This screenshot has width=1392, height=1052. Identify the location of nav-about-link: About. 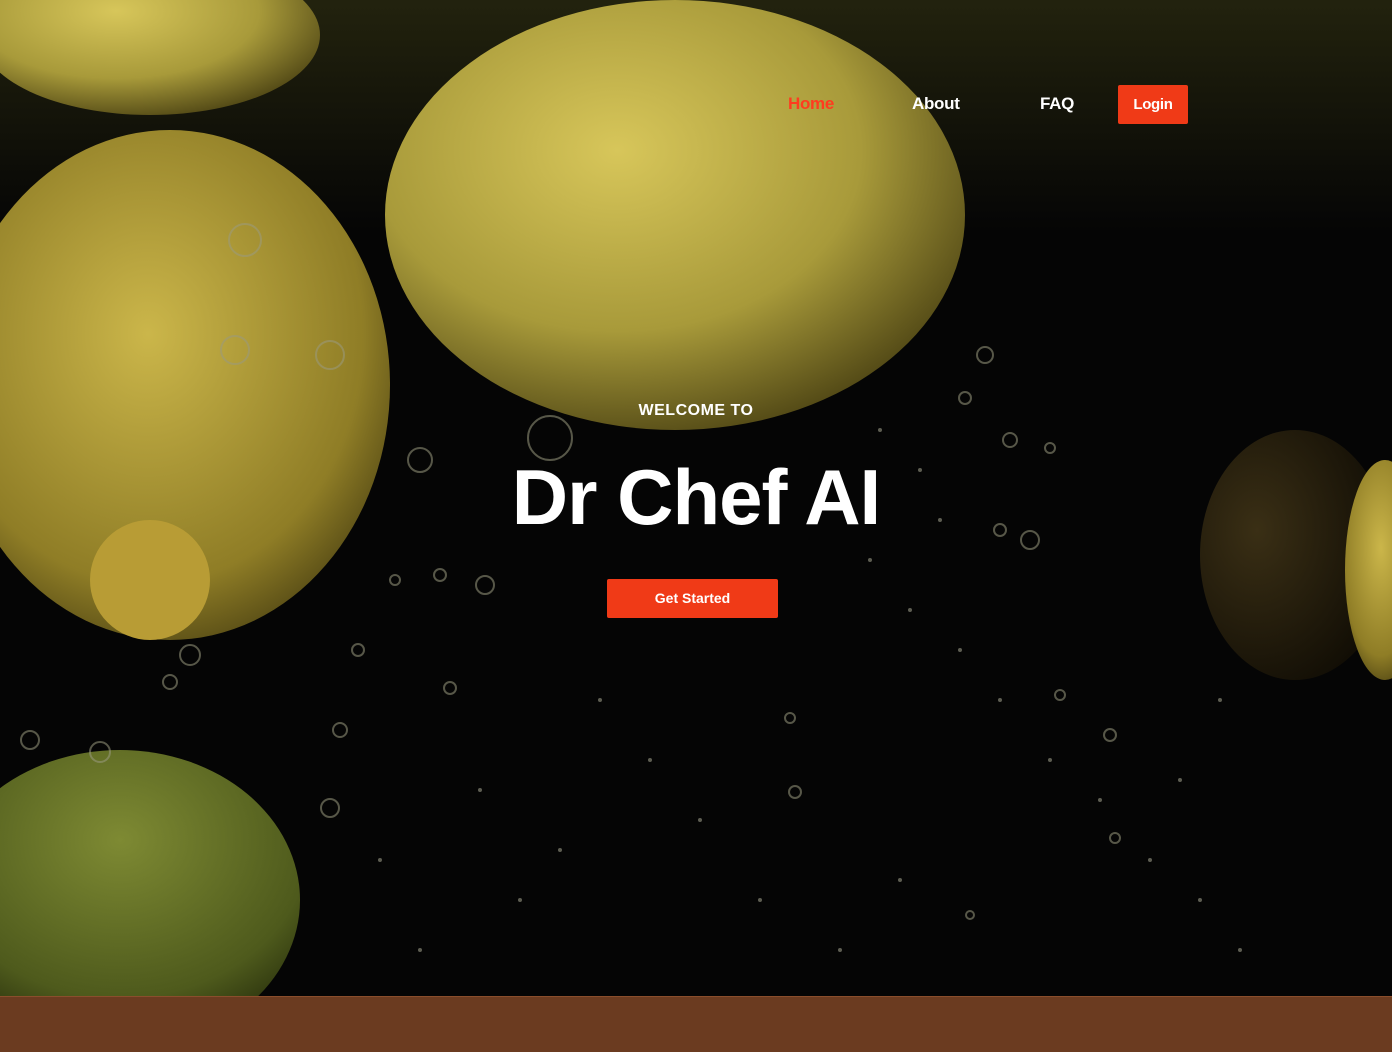
(936, 104).